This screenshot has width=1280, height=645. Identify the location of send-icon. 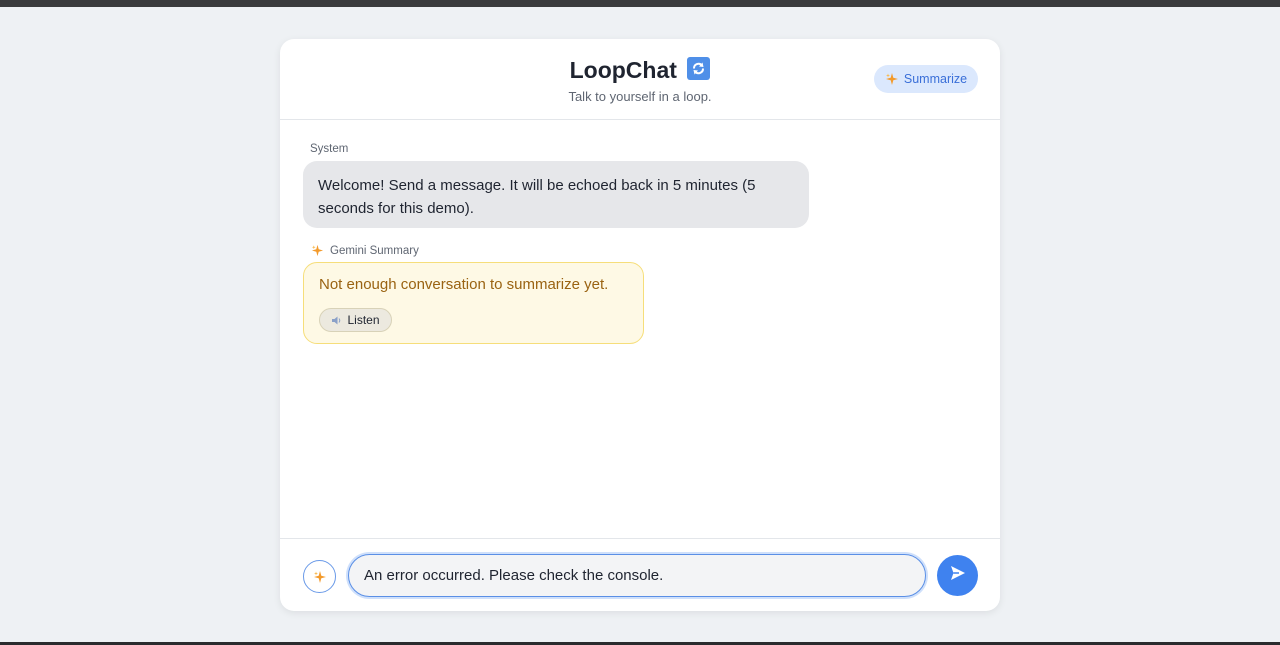
(958, 575).